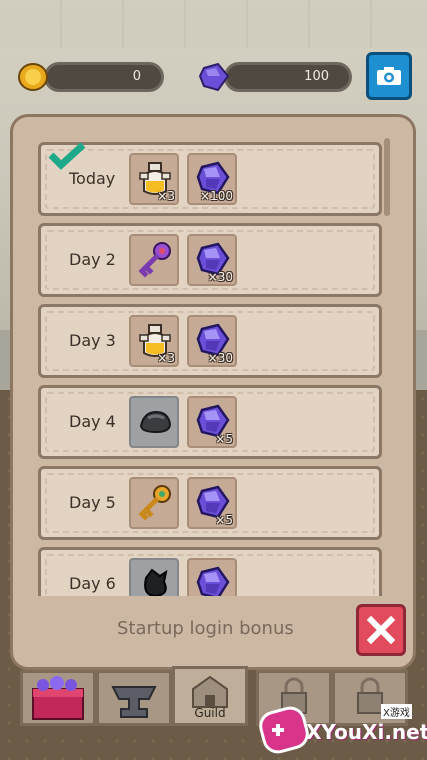 This screenshot has width=427, height=760. Describe the element at coordinates (216, 196) in the screenshot. I see `reward-quantity: ×100` at that location.